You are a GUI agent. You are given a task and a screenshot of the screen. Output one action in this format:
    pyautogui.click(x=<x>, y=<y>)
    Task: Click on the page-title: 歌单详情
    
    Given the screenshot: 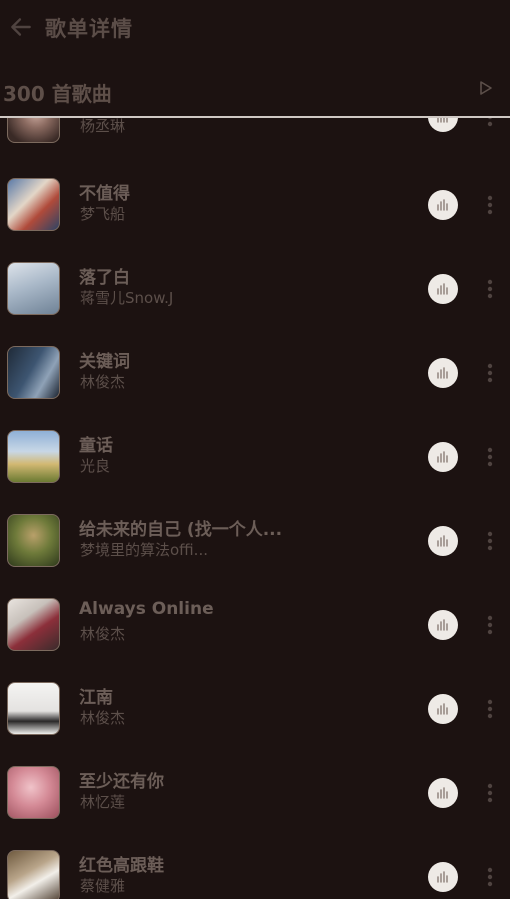 What is the action you would take?
    pyautogui.click(x=89, y=29)
    